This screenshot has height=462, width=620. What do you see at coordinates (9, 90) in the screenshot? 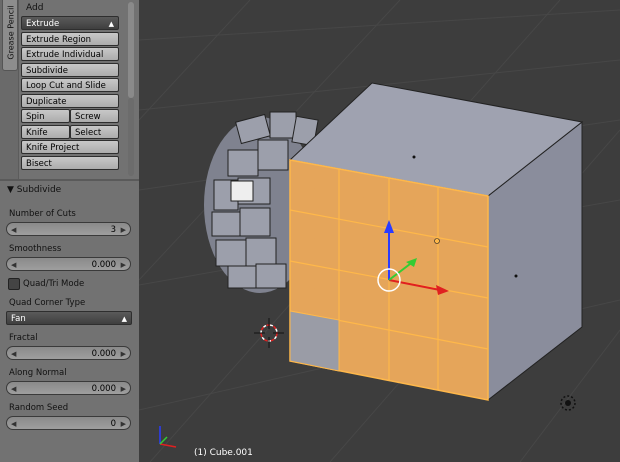
I see `tab-strip: Grease Pencil` at bounding box center [9, 90].